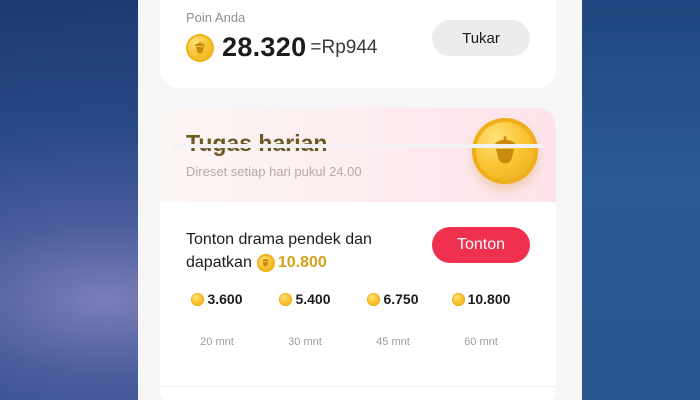 This screenshot has width=700, height=400. Describe the element at coordinates (489, 299) in the screenshot. I see `milestone-reward: 10.800` at that location.